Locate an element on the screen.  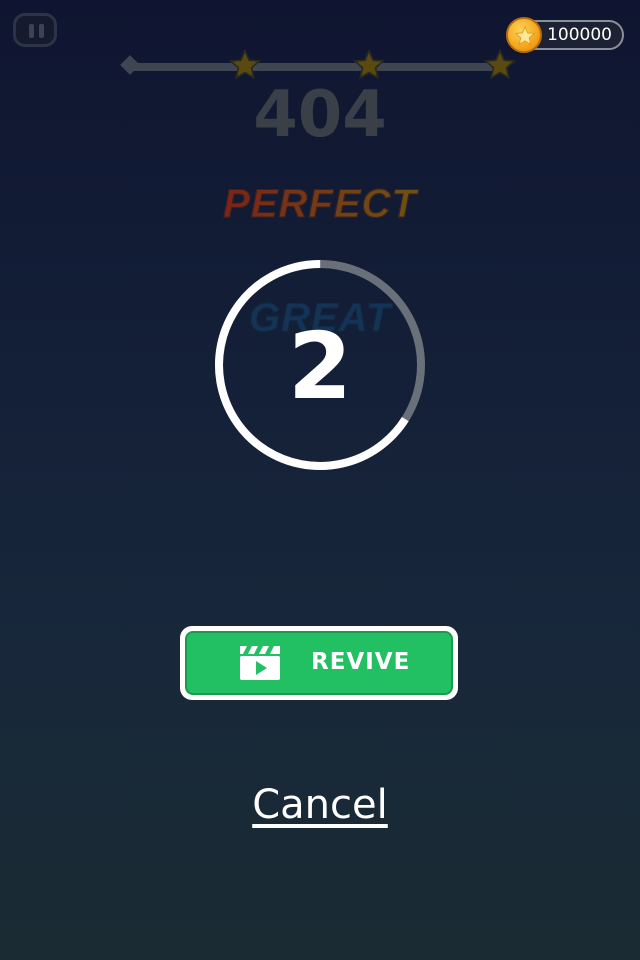
revive-button-label: REVIVE is located at coordinates (361, 662).